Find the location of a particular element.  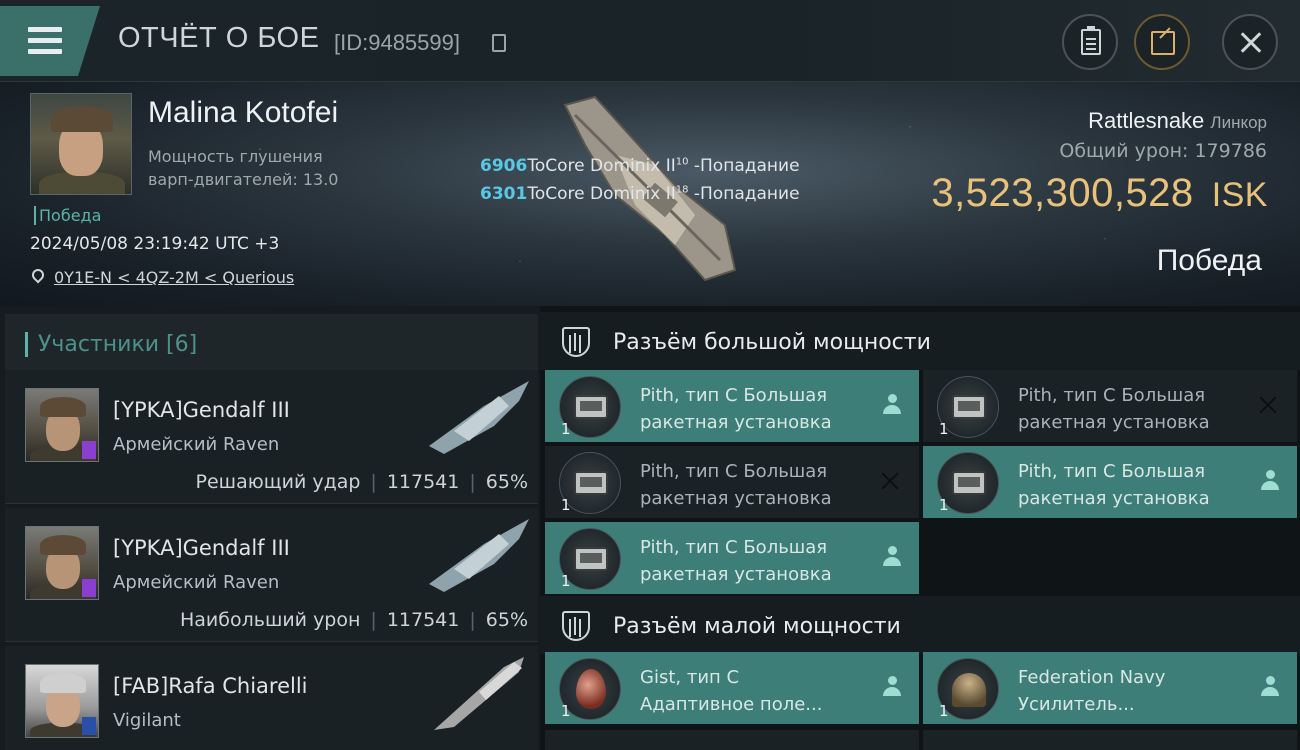

clipboard-icon is located at coordinates (1091, 40).